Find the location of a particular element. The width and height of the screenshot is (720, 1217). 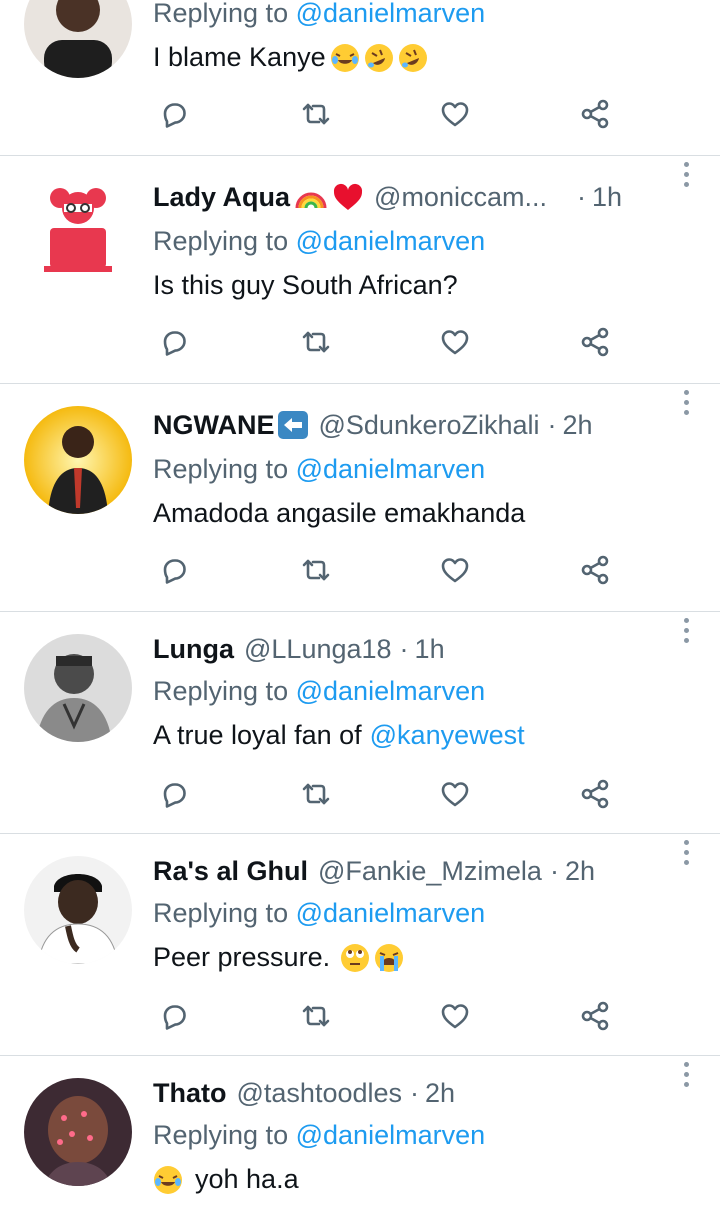

left-arrow-emoji-icon is located at coordinates (293, 425).